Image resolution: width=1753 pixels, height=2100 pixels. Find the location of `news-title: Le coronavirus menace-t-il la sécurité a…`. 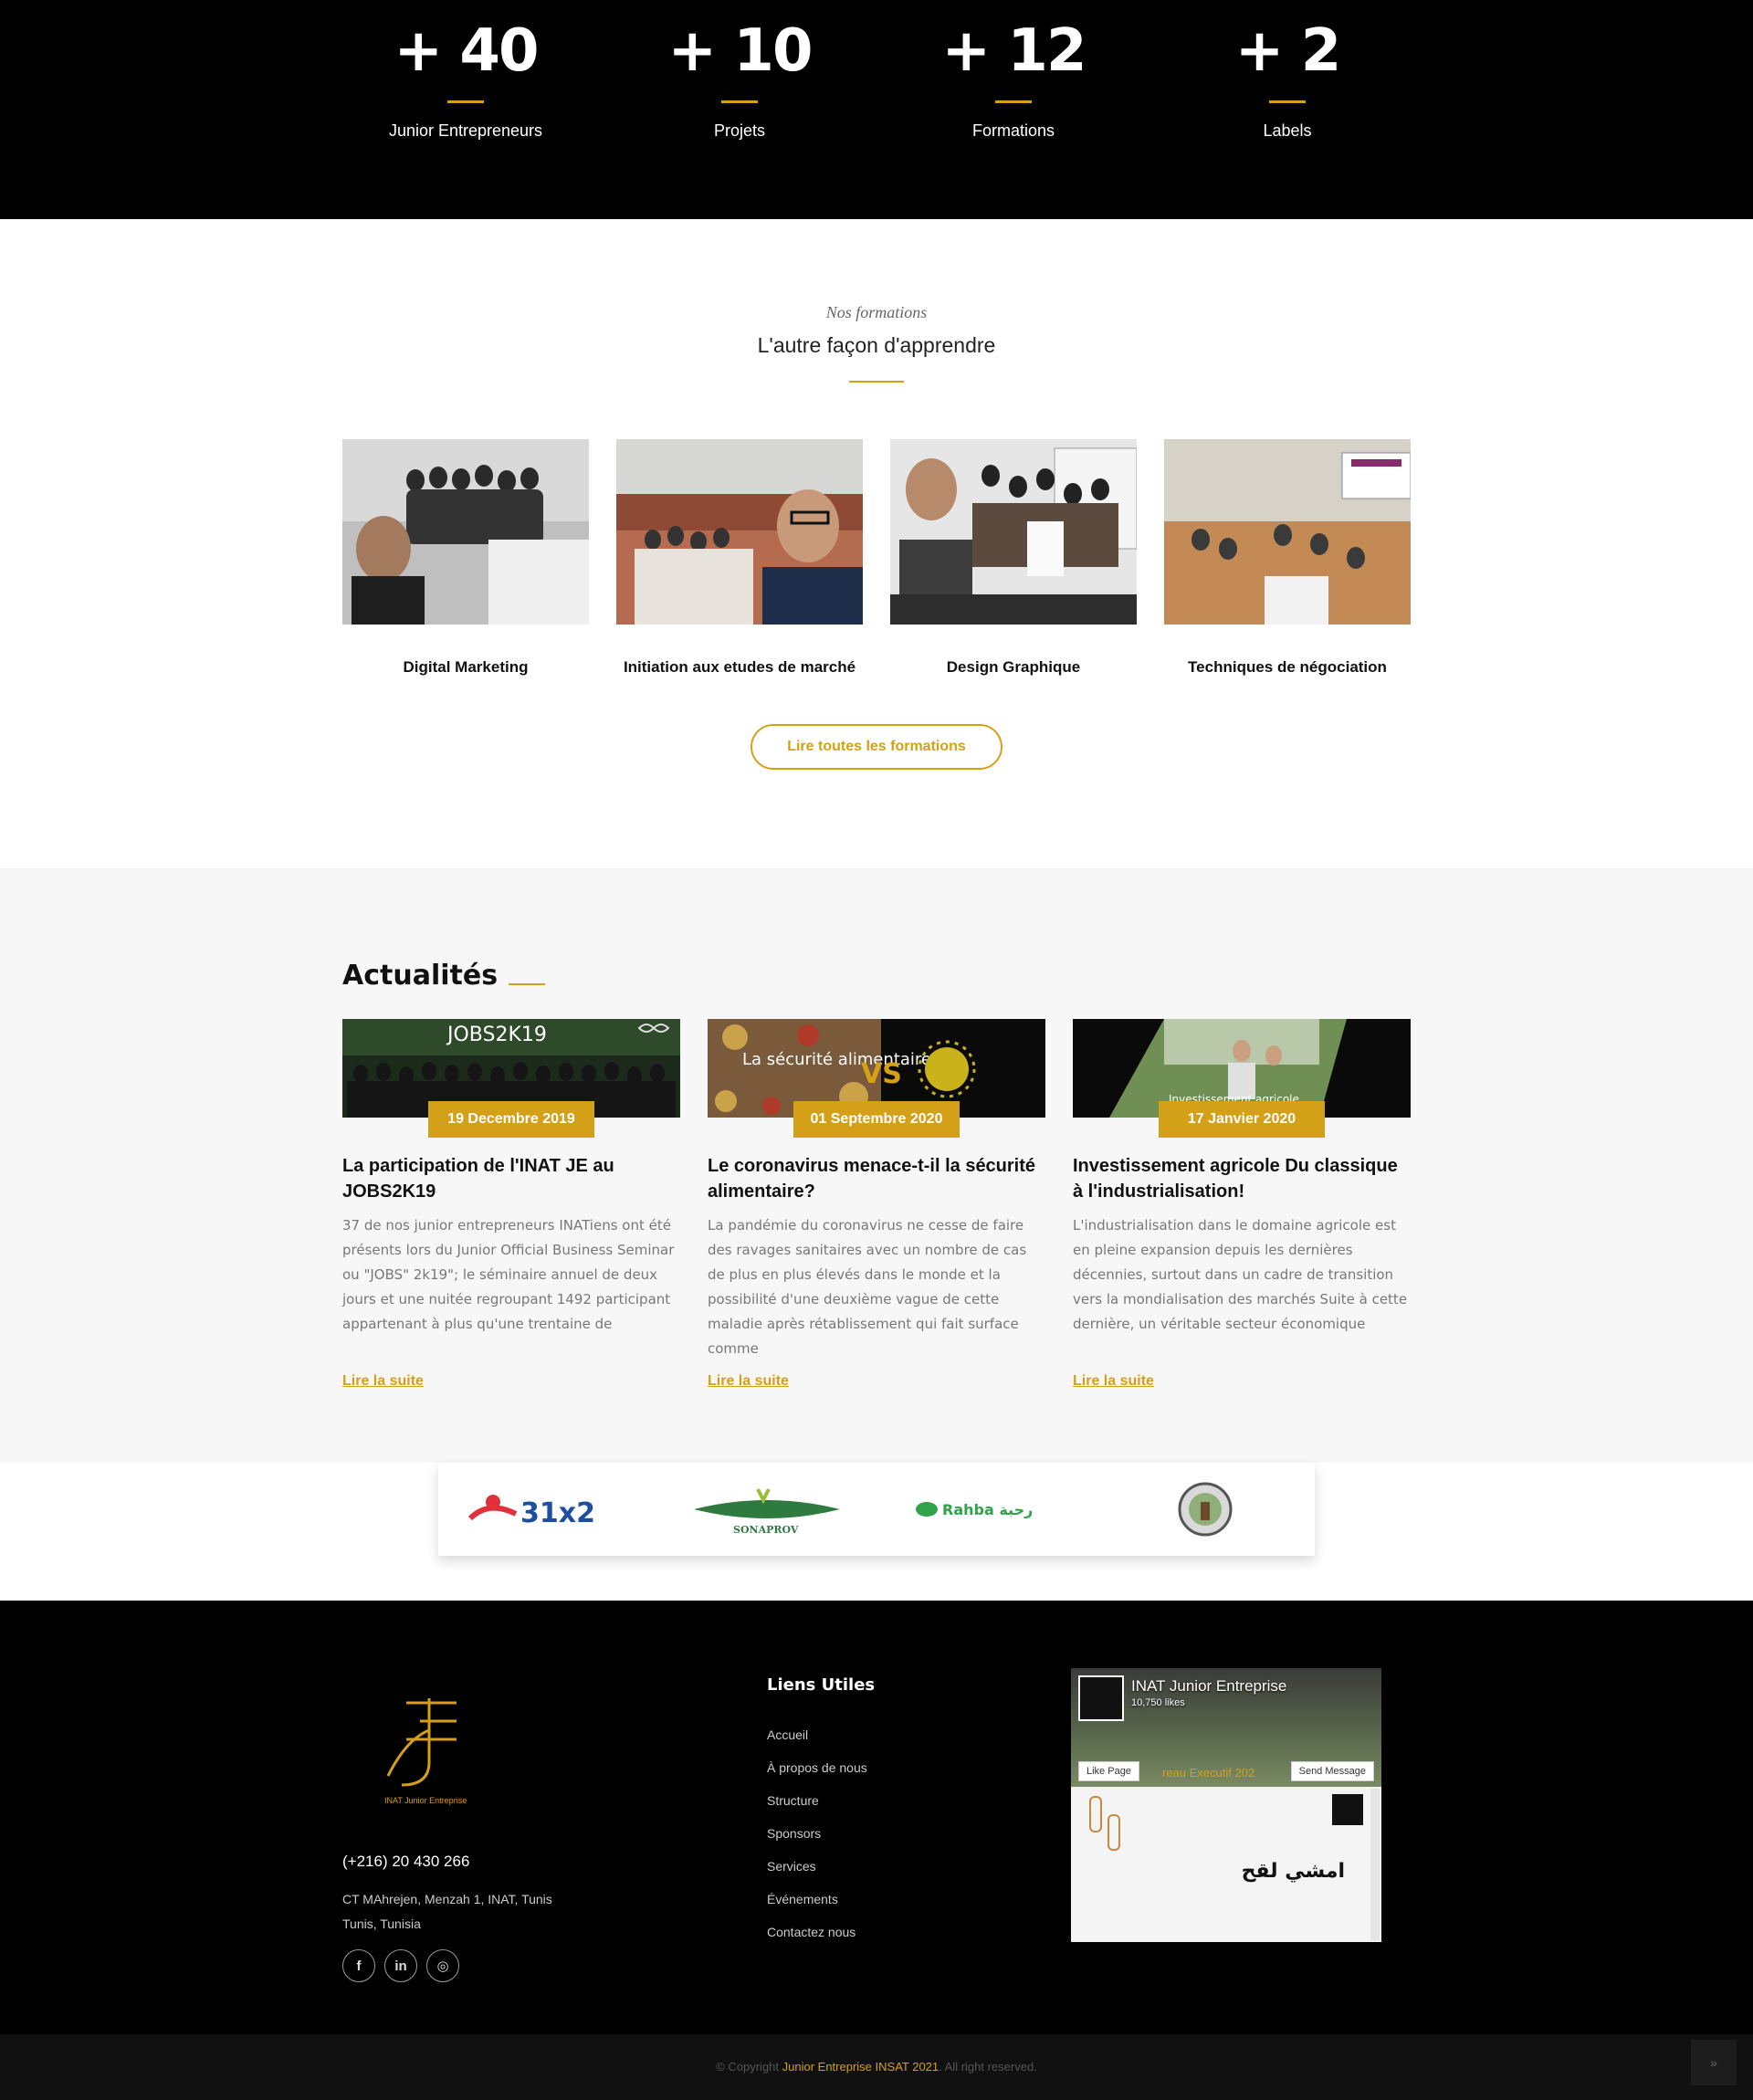

news-title: Le coronavirus menace-t-il la sécurité a… is located at coordinates (876, 1178).